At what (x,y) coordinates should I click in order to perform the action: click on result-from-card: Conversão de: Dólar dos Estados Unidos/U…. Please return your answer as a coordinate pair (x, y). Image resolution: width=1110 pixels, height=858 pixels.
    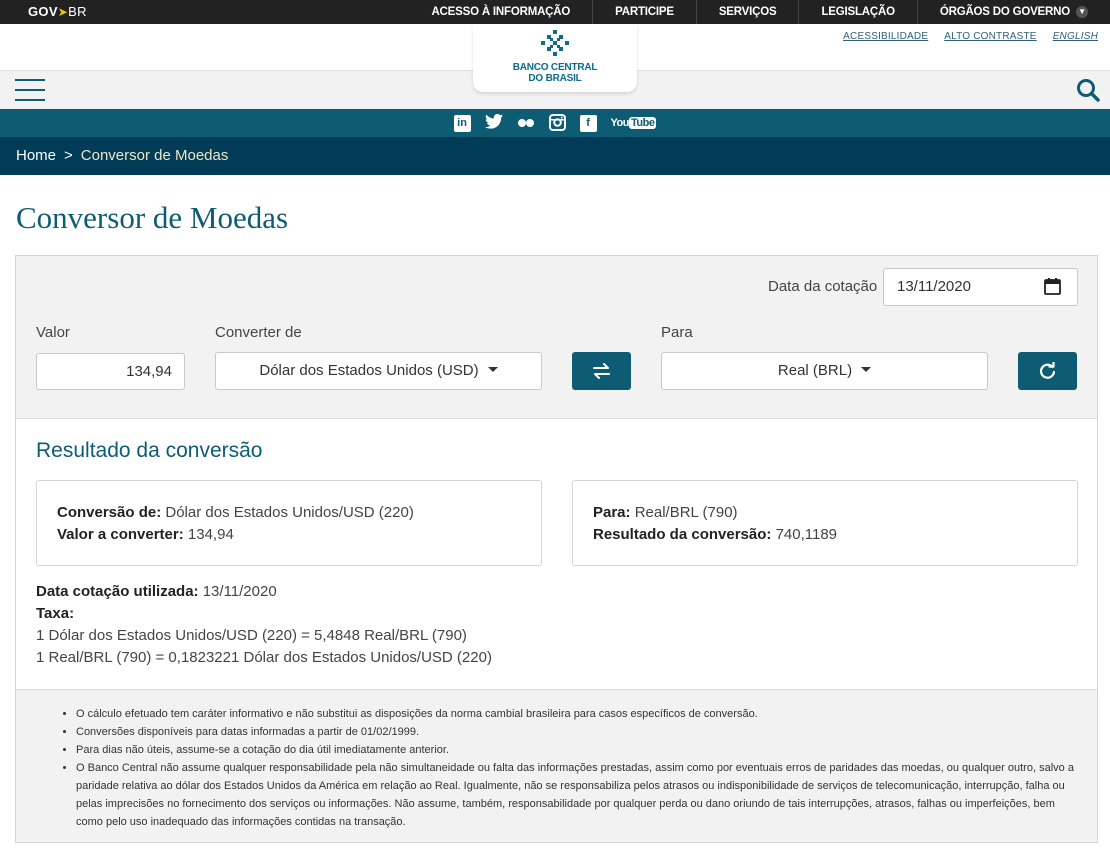
    Looking at the image, I should click on (289, 523).